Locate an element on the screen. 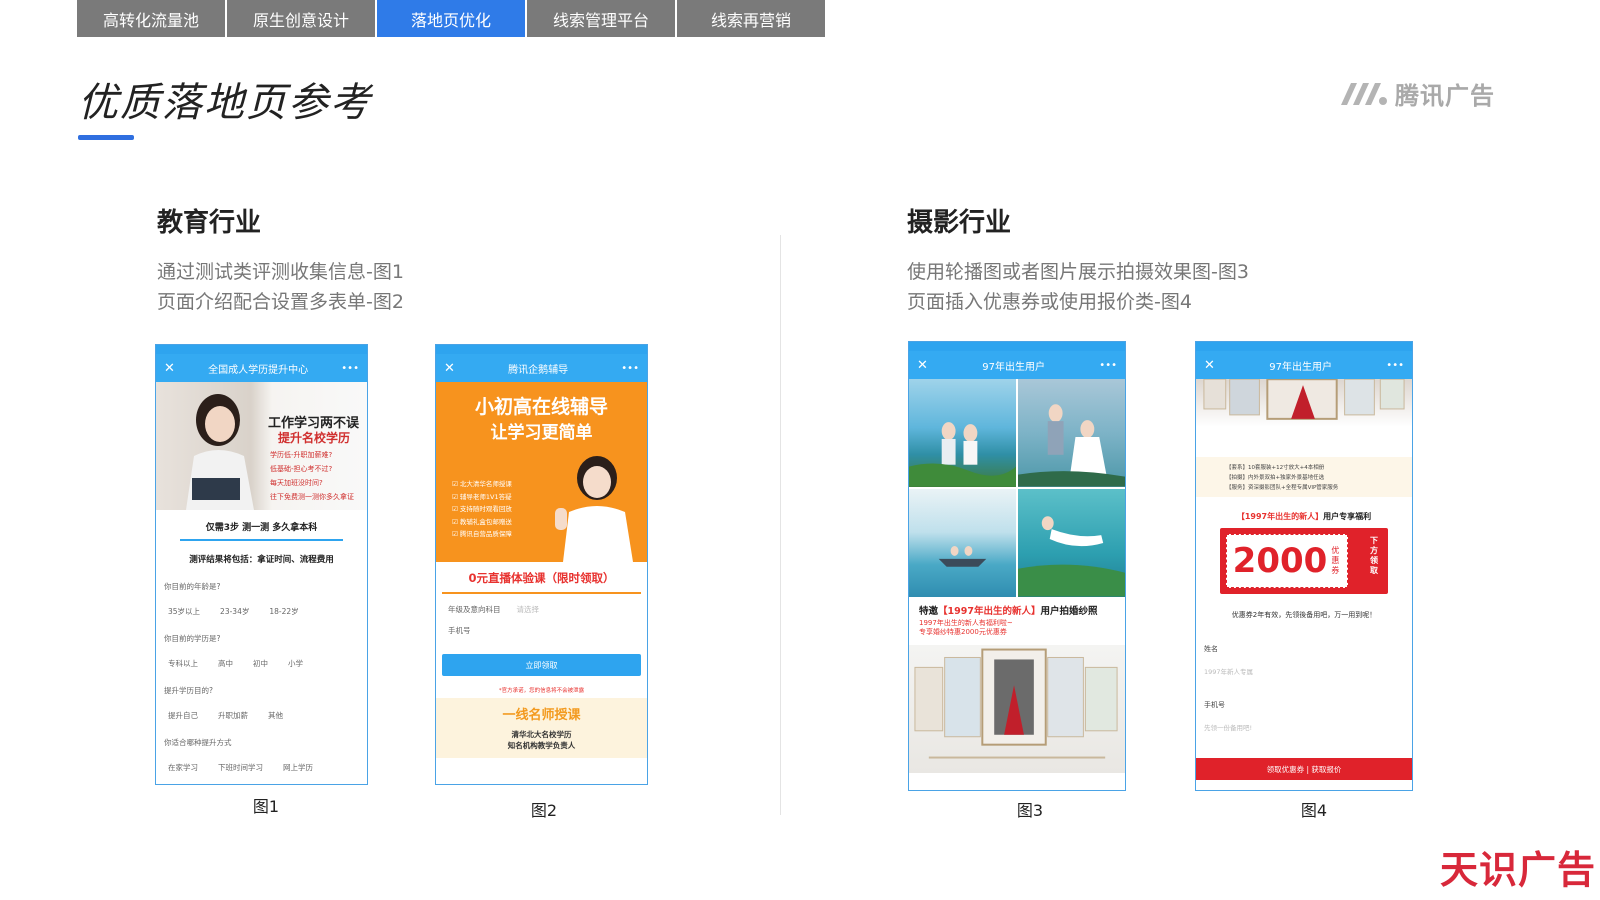 This screenshot has width=1600, height=900. package-line: 【服务】资深摄影团队+全程专属VIP管家服务 is located at coordinates (1282, 488).